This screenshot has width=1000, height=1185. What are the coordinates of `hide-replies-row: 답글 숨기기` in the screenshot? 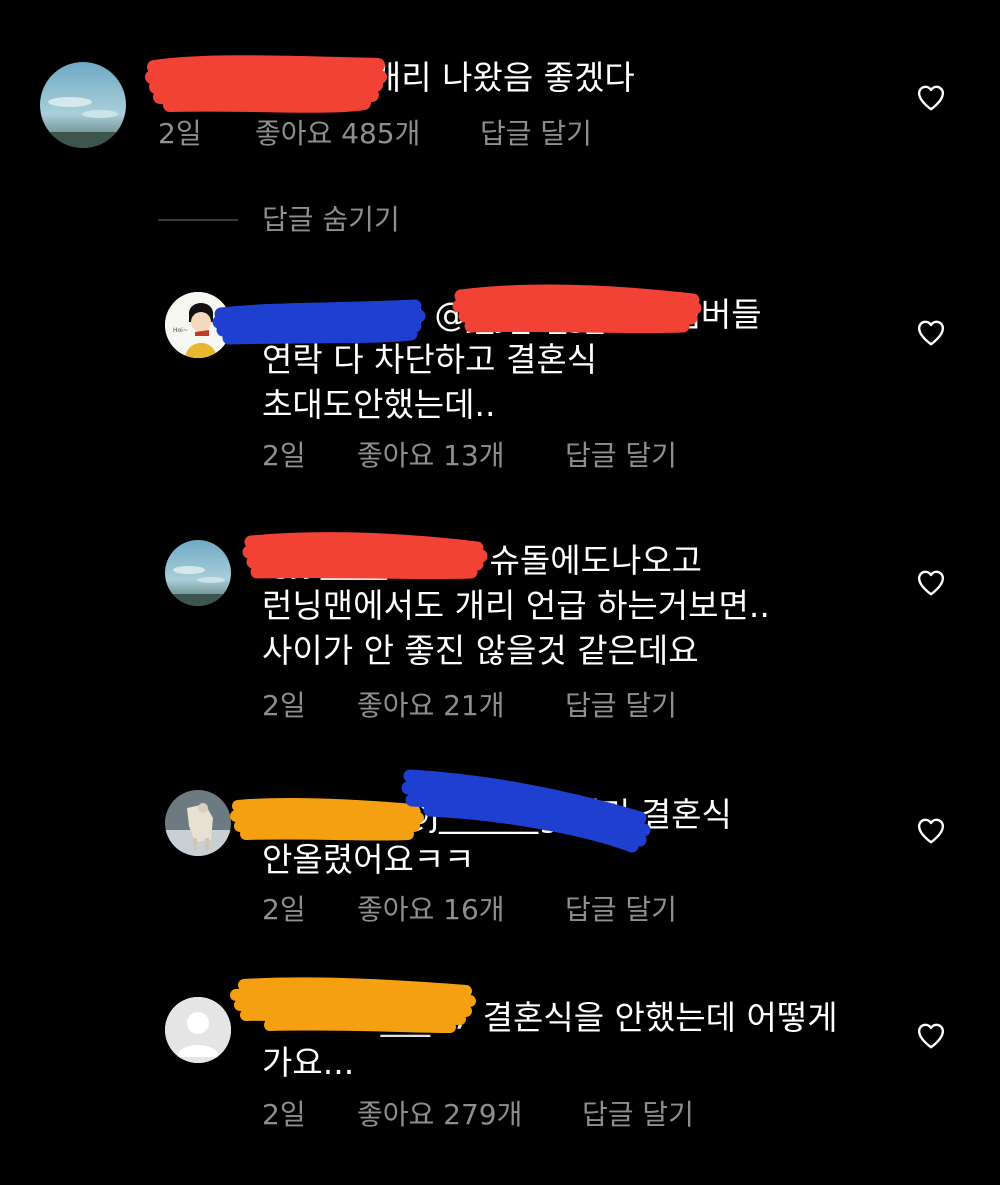 It's located at (358, 220).